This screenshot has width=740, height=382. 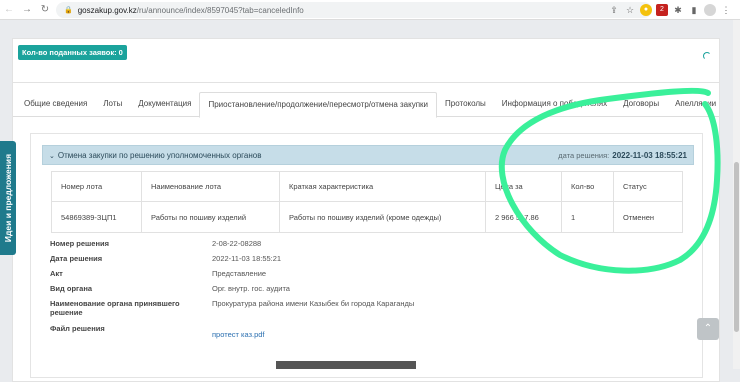 I want to click on tab-documentation: Документация, so click(x=164, y=104).